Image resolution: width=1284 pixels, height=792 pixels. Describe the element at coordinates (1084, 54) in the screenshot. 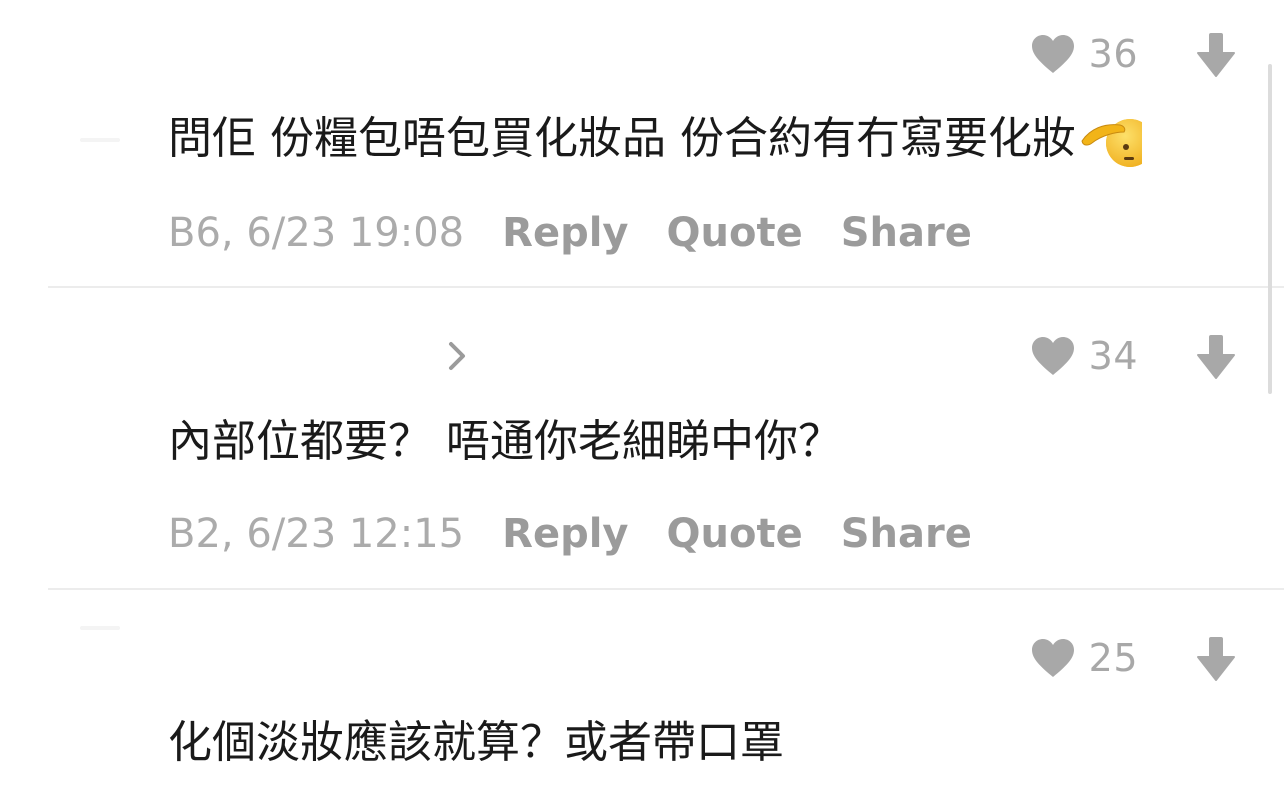

I see `like-button: 36` at that location.